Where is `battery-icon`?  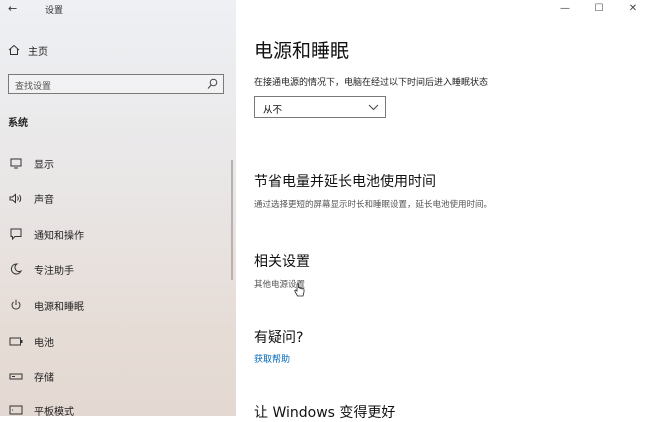 battery-icon is located at coordinates (16, 341).